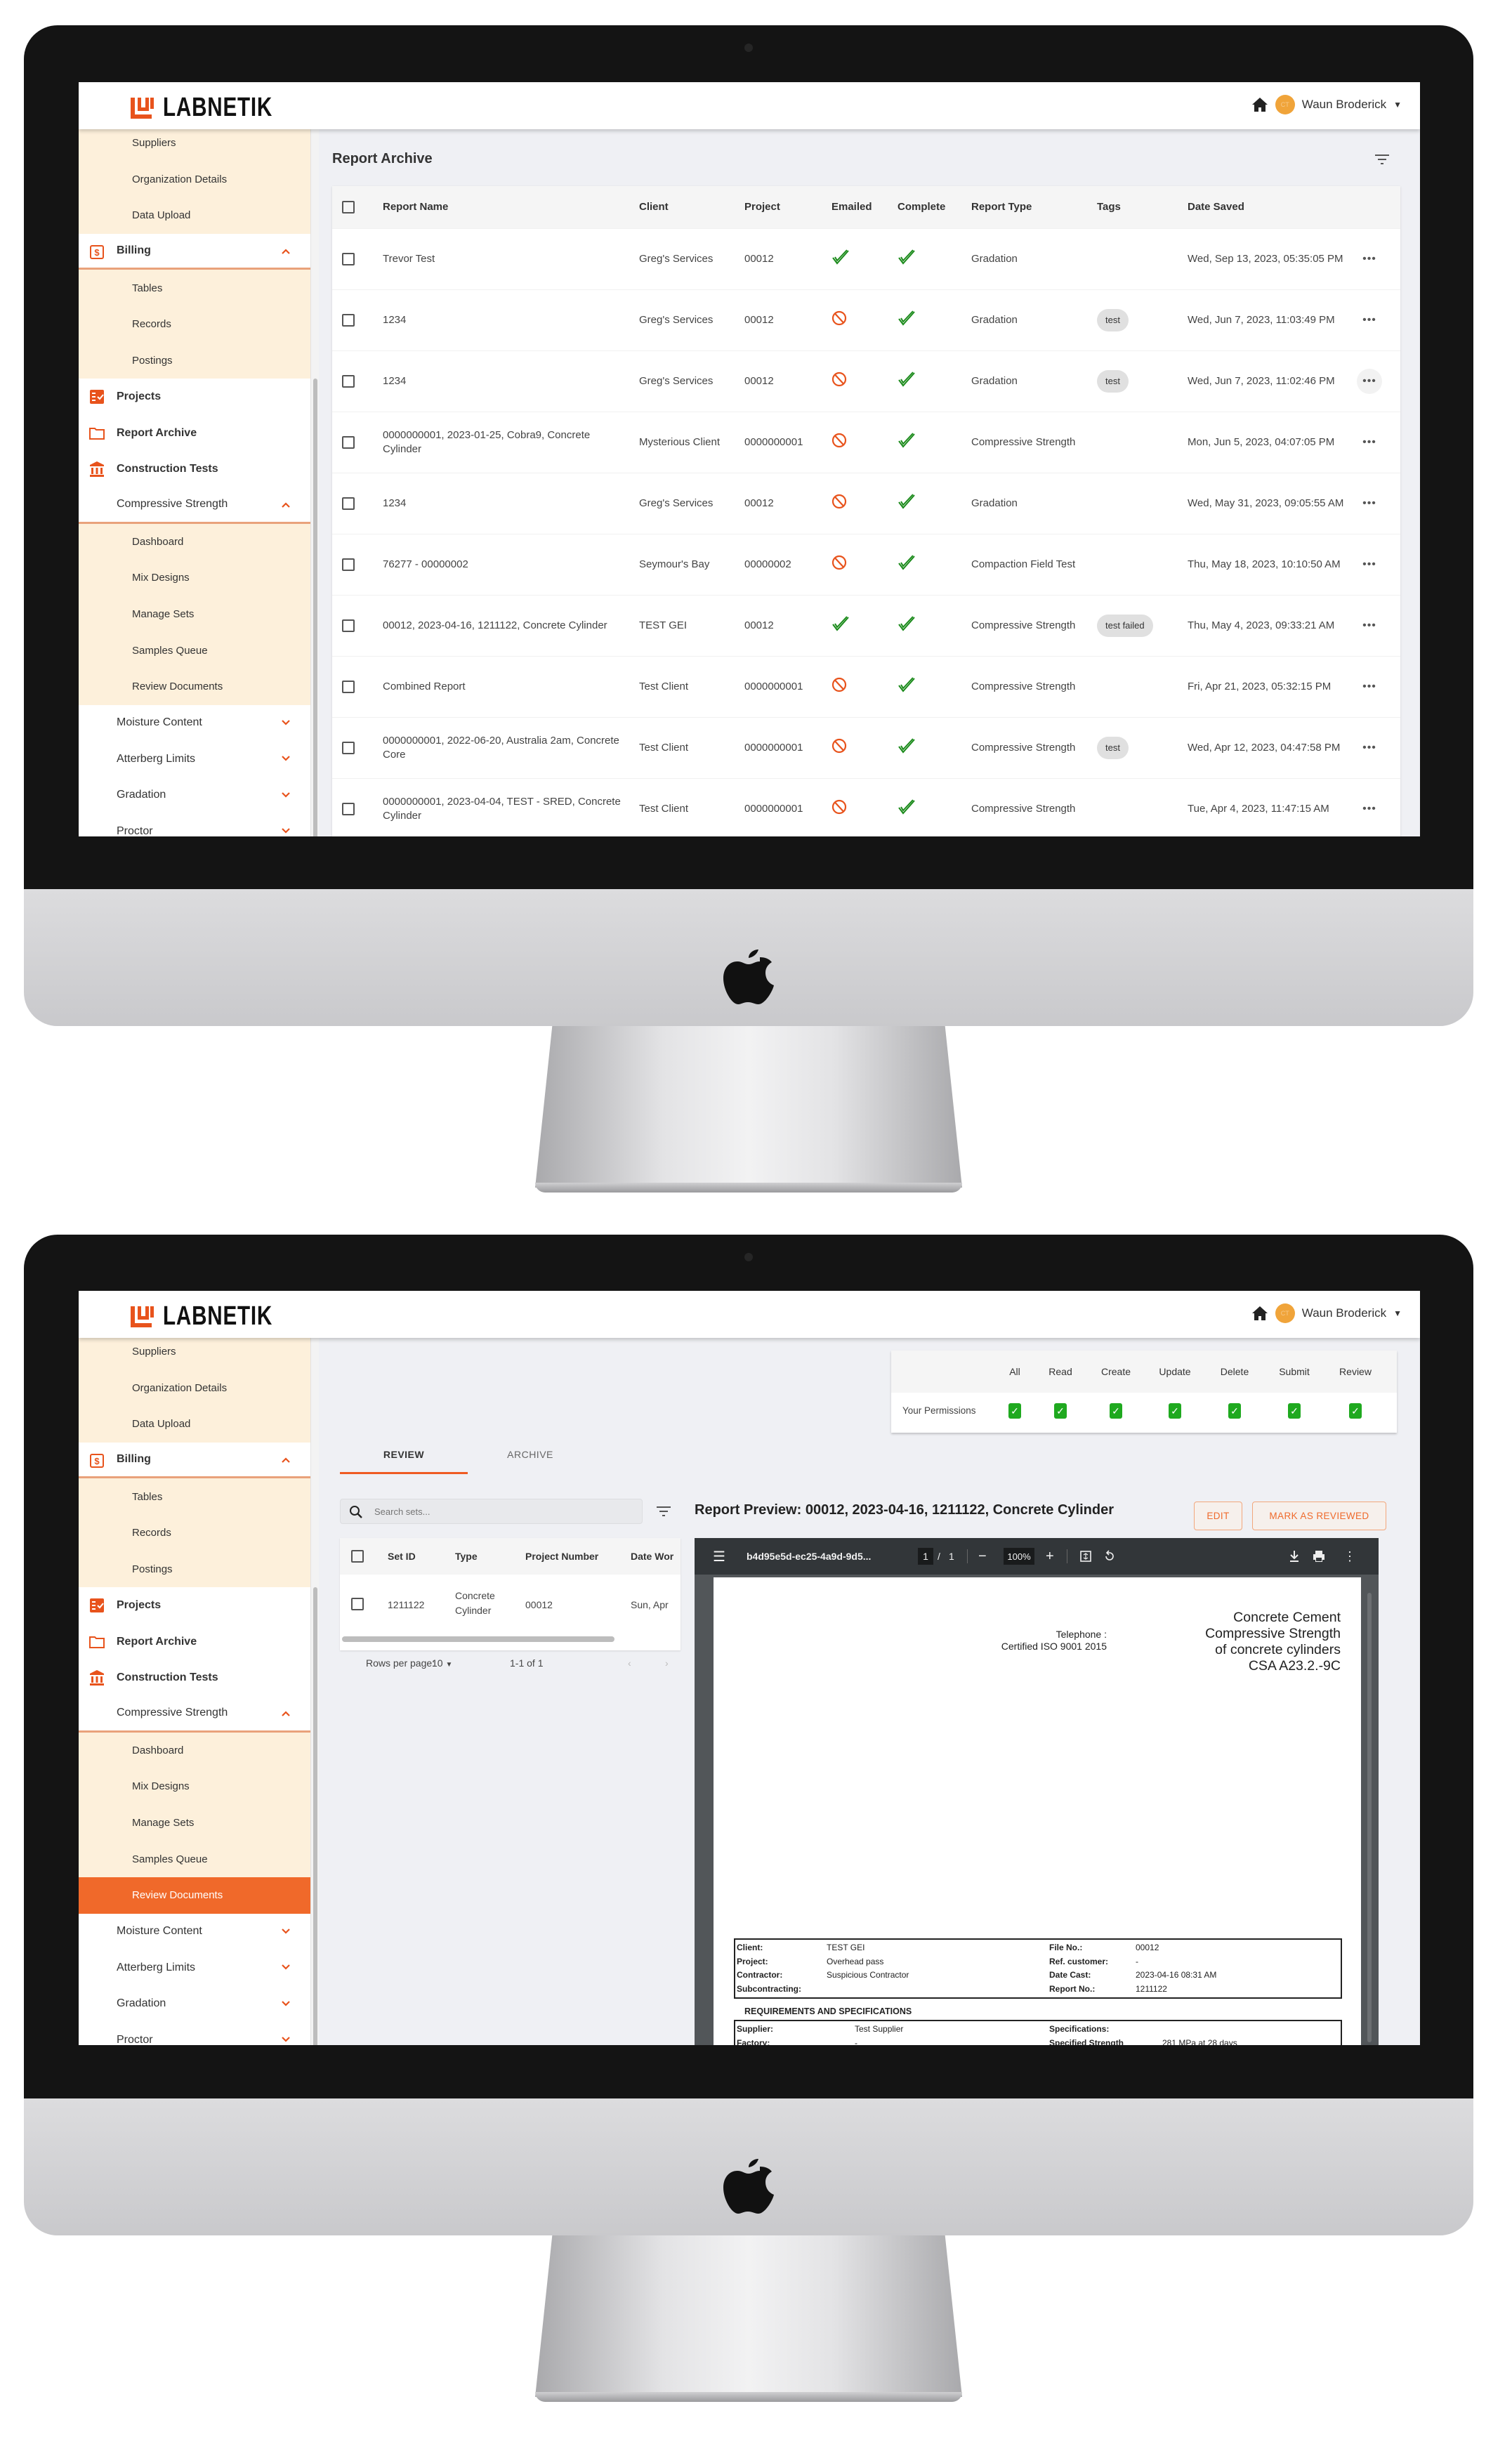  What do you see at coordinates (194, 1642) in the screenshot?
I see `sidebar-item-report-archive: Report Archive` at bounding box center [194, 1642].